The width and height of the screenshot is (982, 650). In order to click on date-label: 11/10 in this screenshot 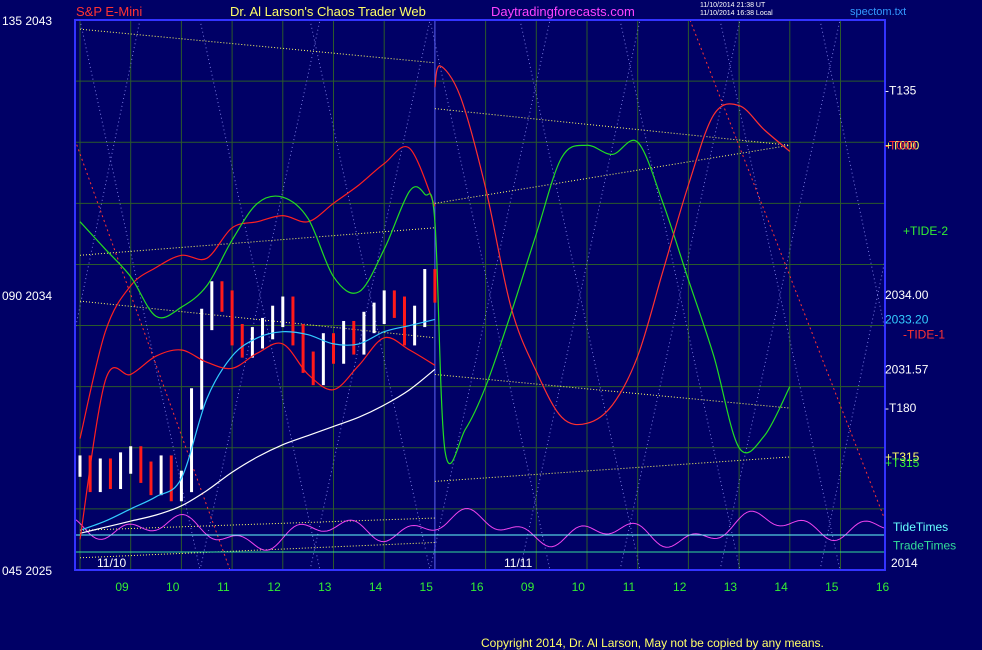, I will do `click(111, 563)`.